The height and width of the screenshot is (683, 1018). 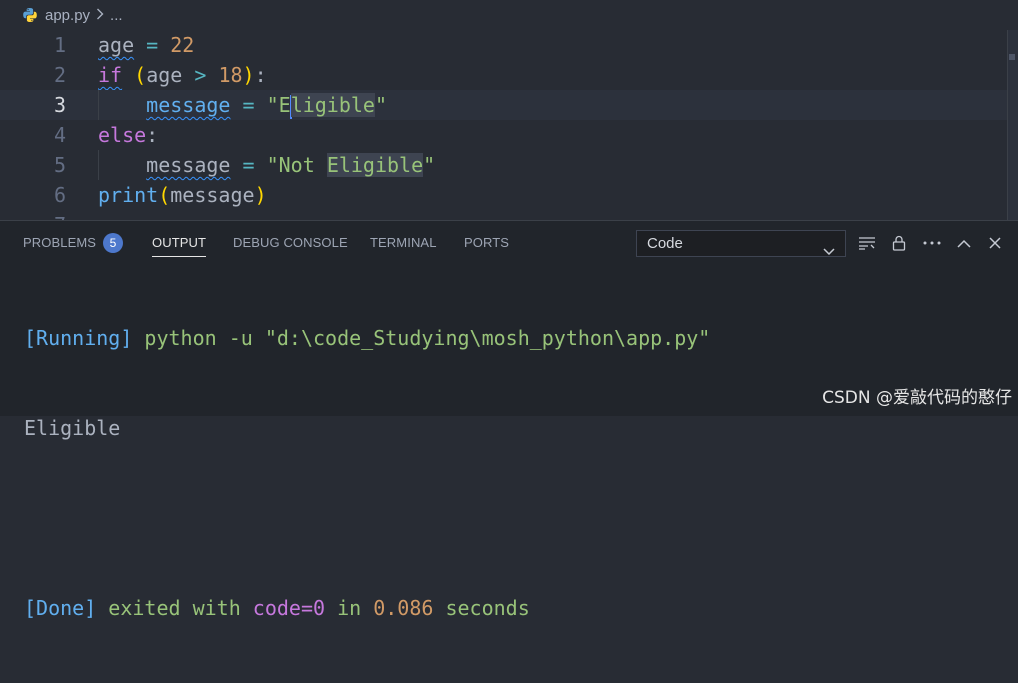 I want to click on code-text: else:, so click(x=128, y=135).